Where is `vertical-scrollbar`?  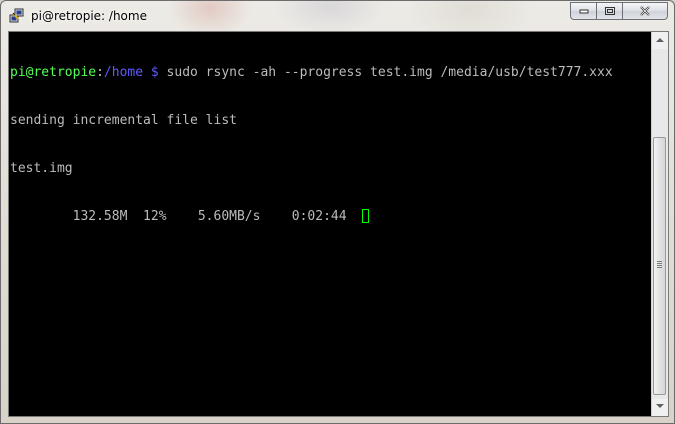 vertical-scrollbar is located at coordinates (659, 224).